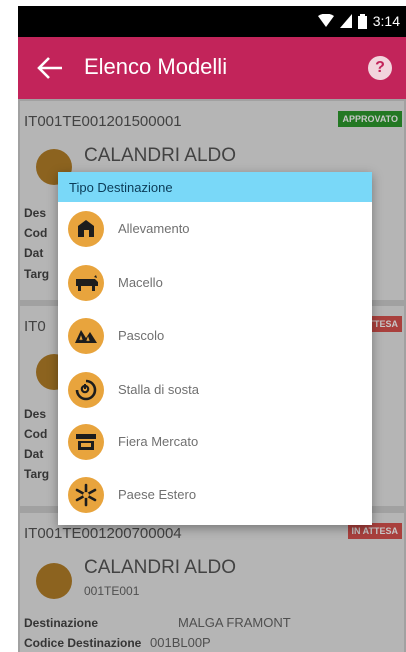 The height and width of the screenshot is (652, 406). What do you see at coordinates (325, 20) in the screenshot?
I see `wifi-icon` at bounding box center [325, 20].